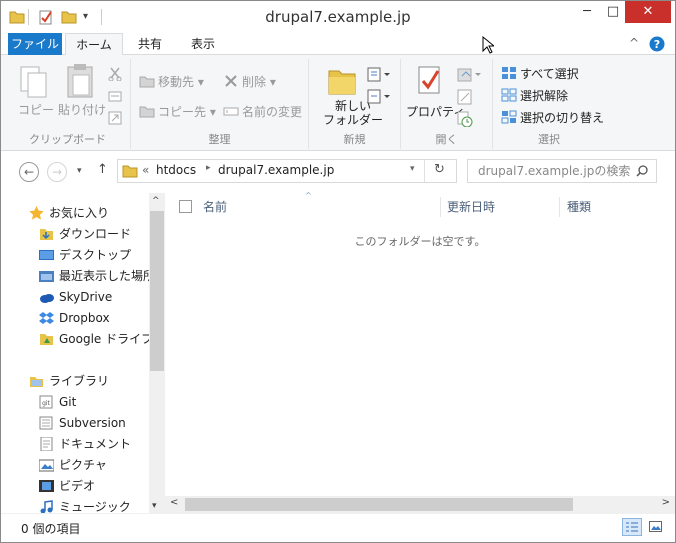 The image size is (676, 543). I want to click on address-overflow: «, so click(145, 170).